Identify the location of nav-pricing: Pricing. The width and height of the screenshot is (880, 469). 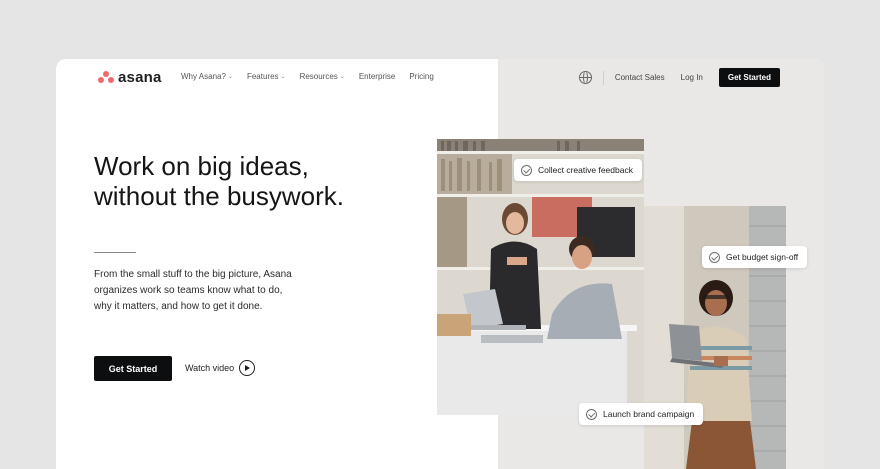
(421, 76).